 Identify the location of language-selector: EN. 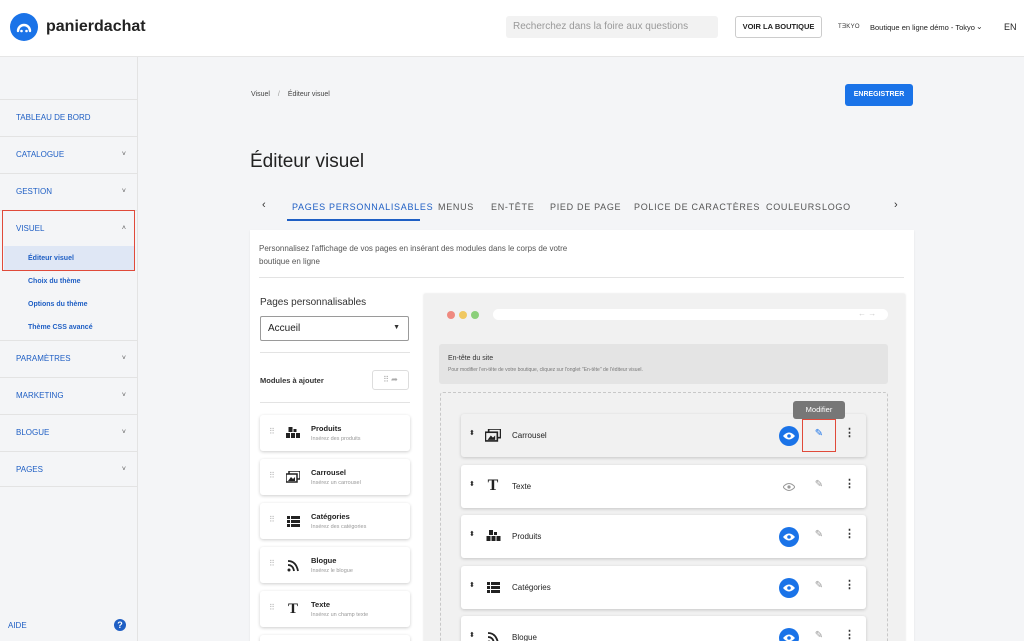
(1010, 27).